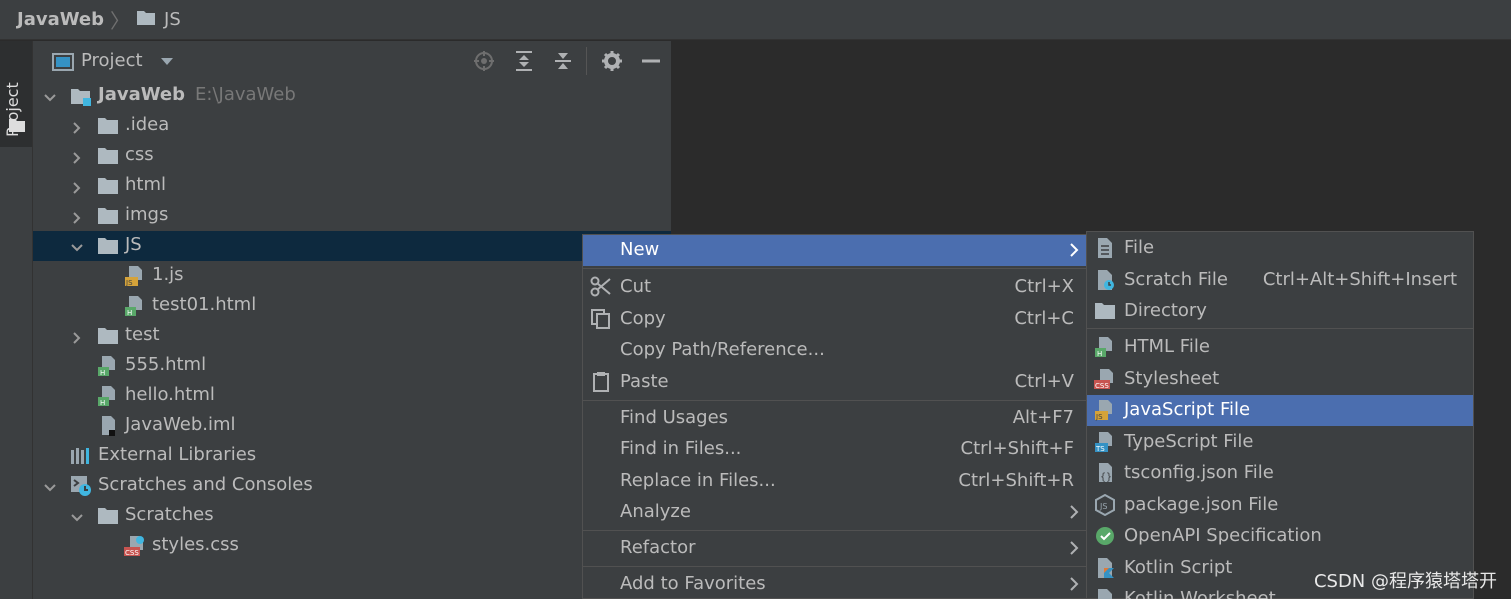 The width and height of the screenshot is (1511, 599). Describe the element at coordinates (1280, 442) in the screenshot. I see `submenu-item-typescript-file: TS TypeScript File` at that location.